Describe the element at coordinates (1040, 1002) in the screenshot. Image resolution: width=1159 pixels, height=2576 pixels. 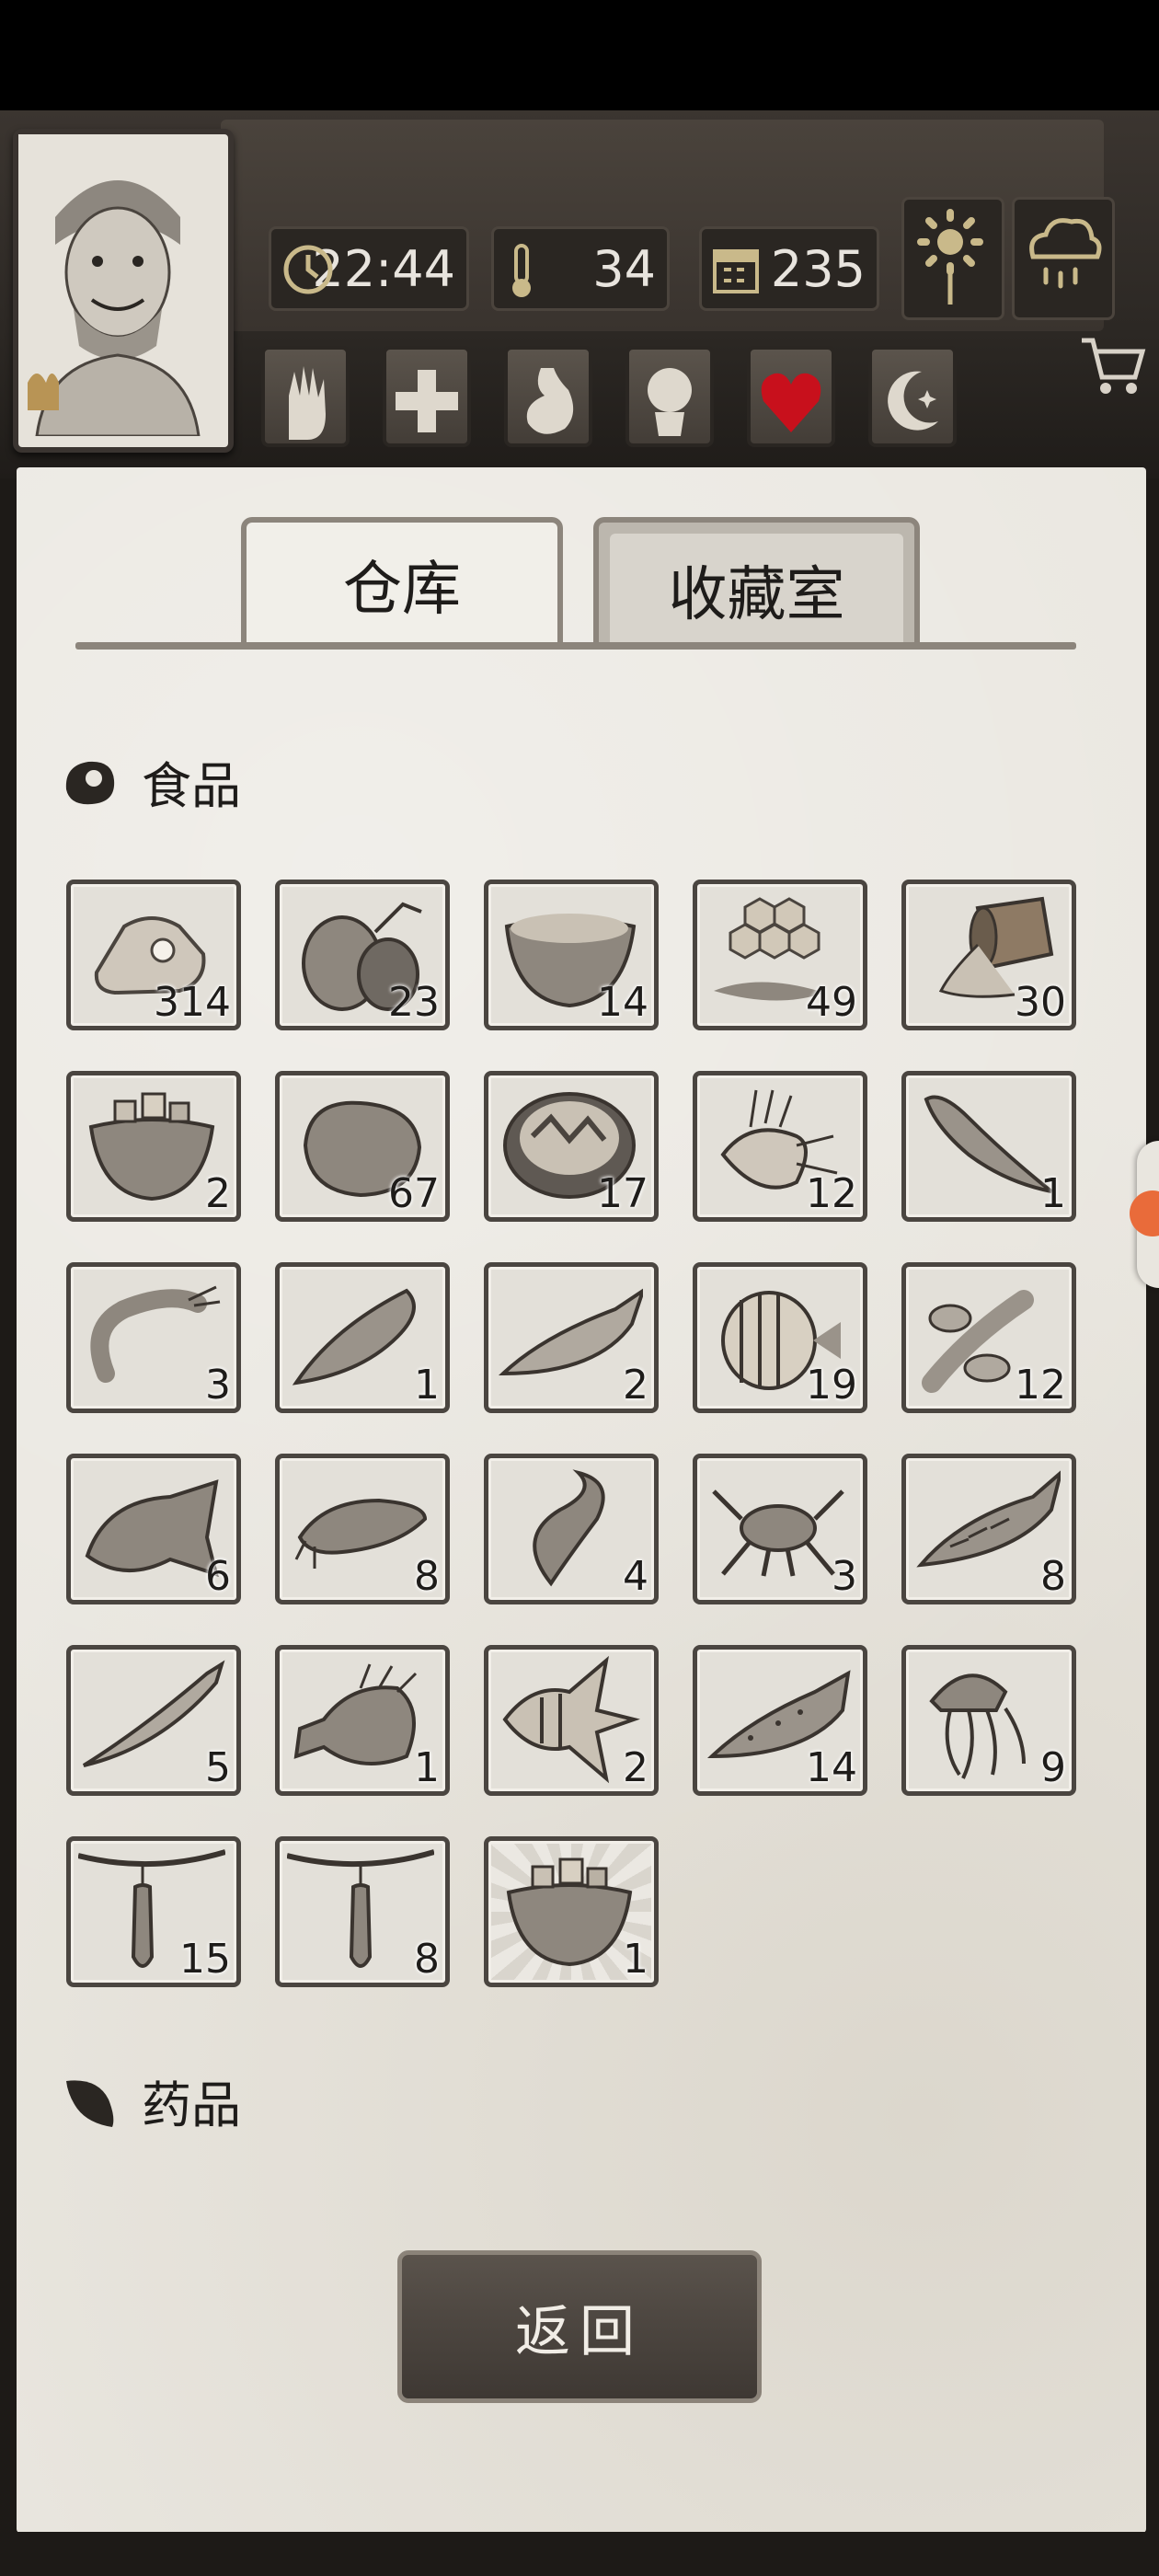
I see `item-quantity: 30` at that location.